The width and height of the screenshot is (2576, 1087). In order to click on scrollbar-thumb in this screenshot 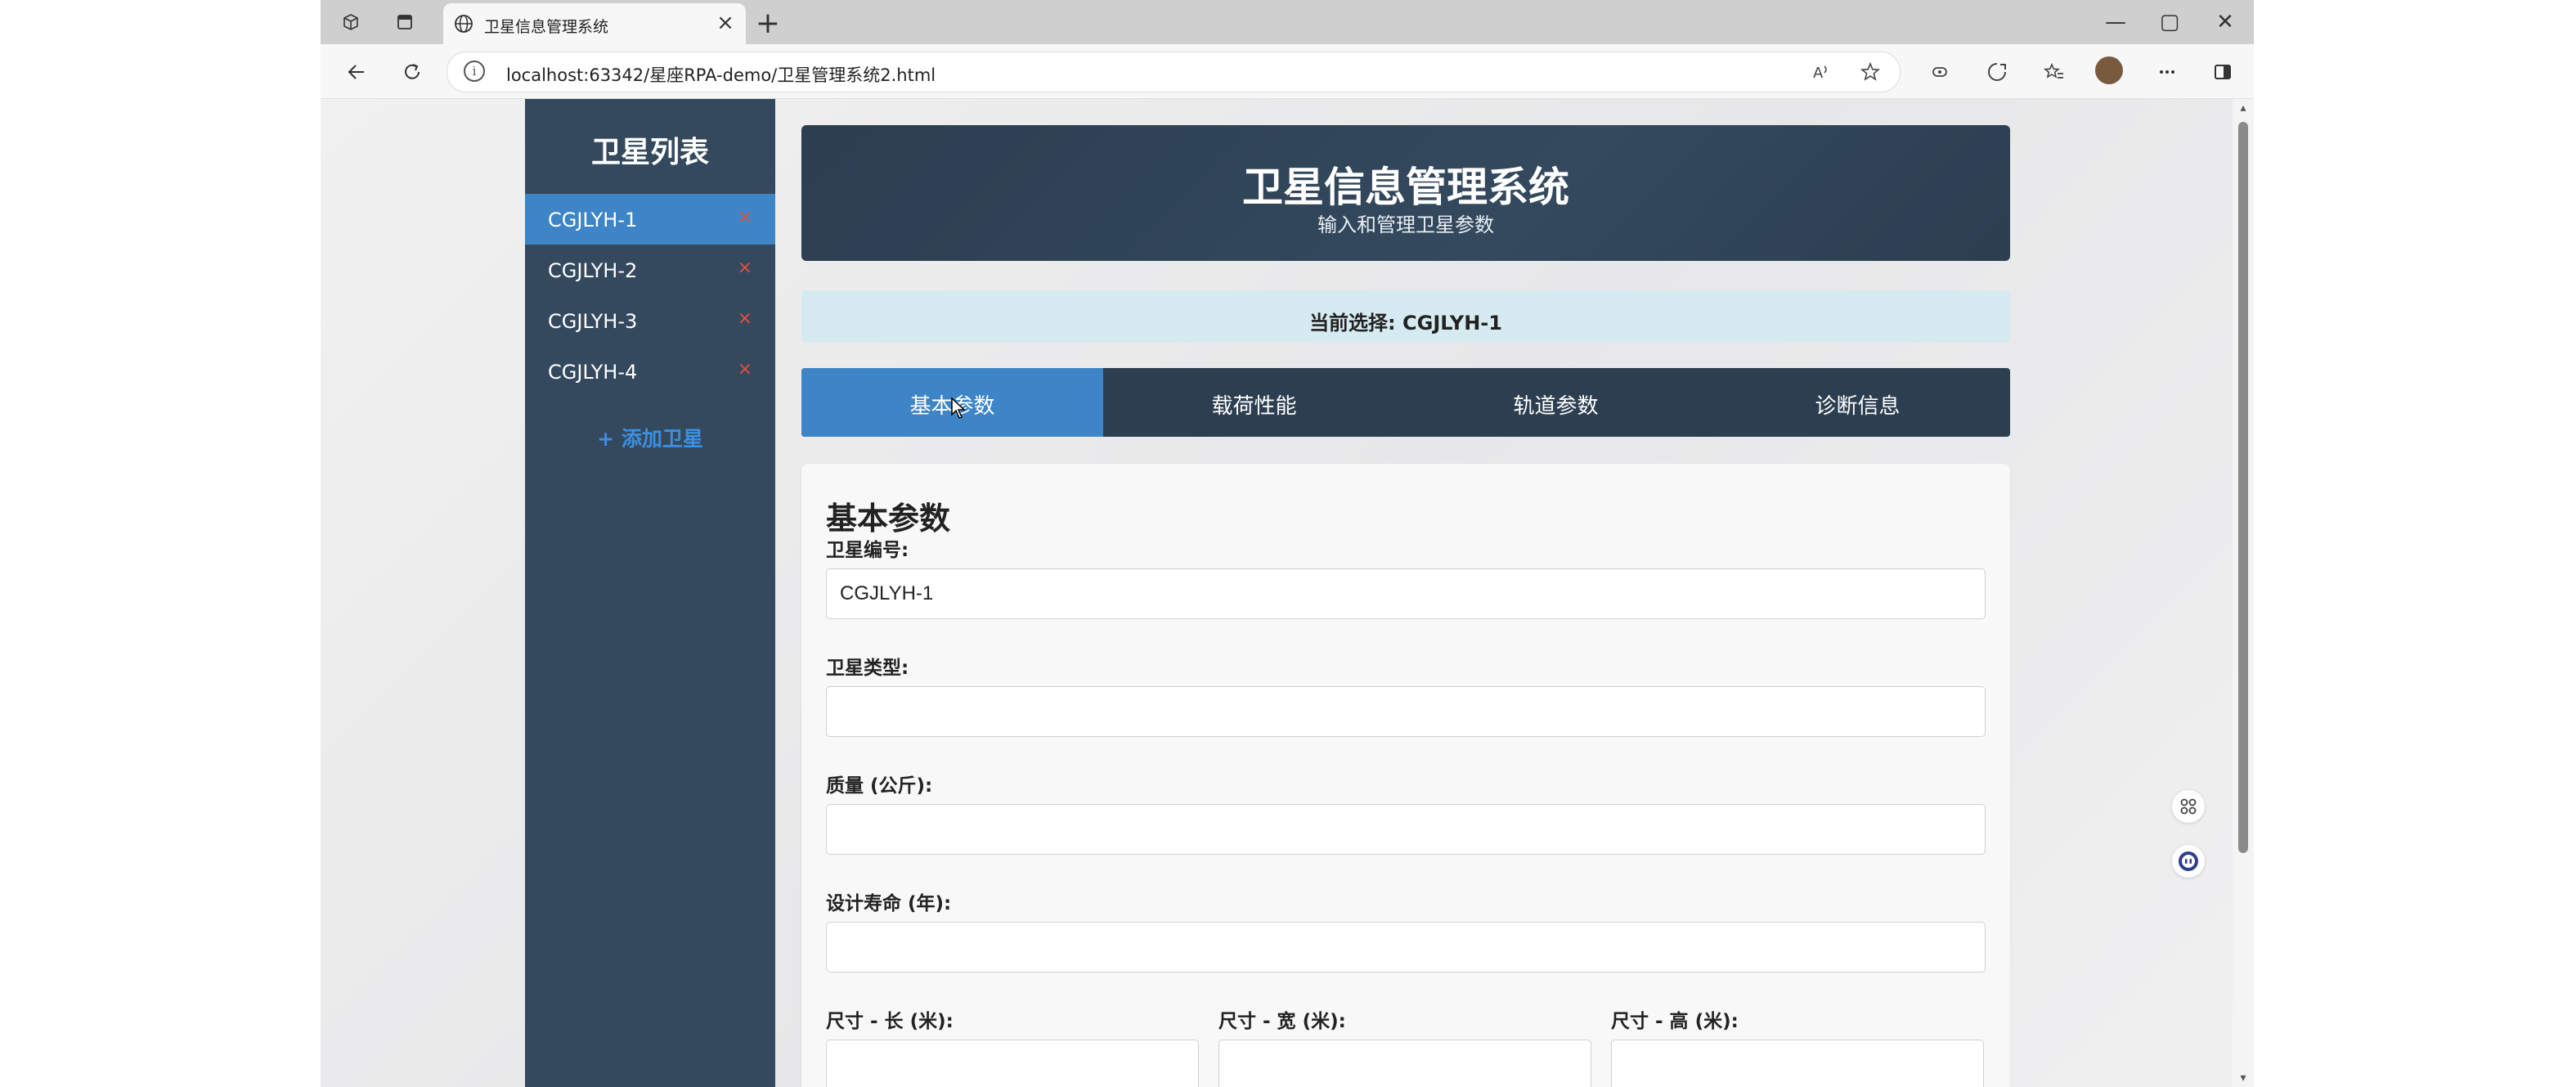, I will do `click(2243, 487)`.